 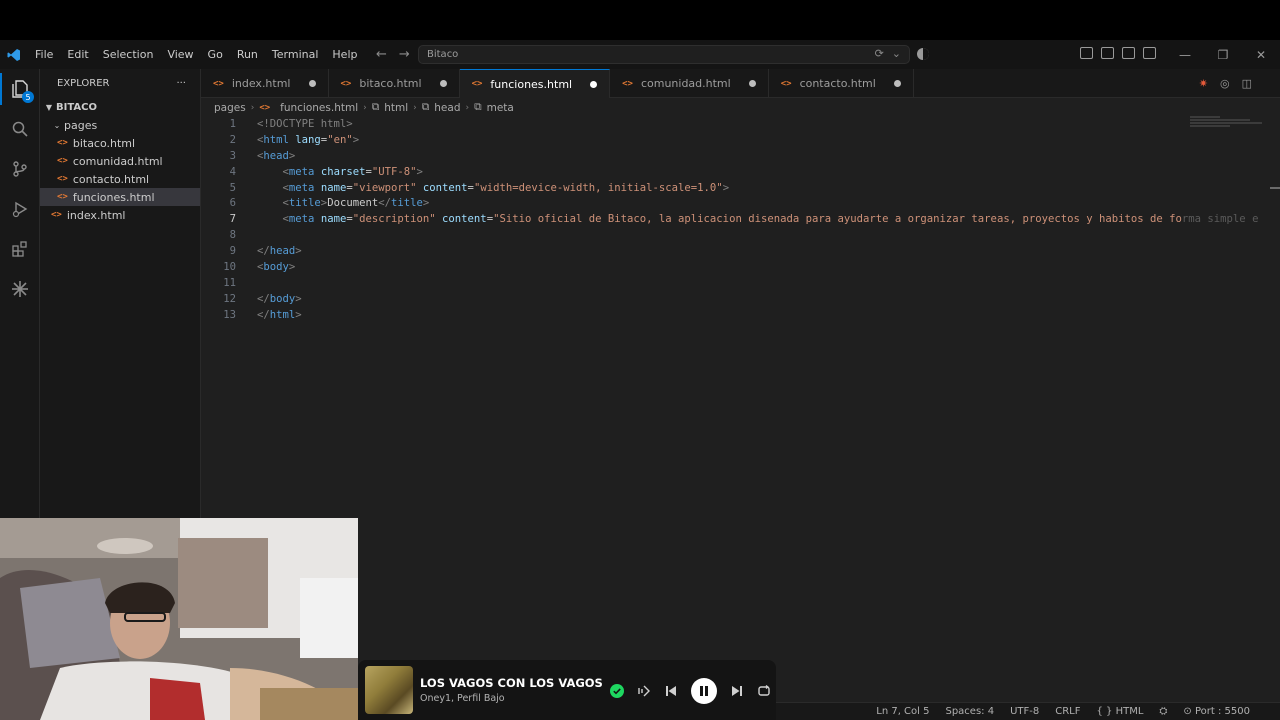 I want to click on explorer-more-icon: ···, so click(x=181, y=83).